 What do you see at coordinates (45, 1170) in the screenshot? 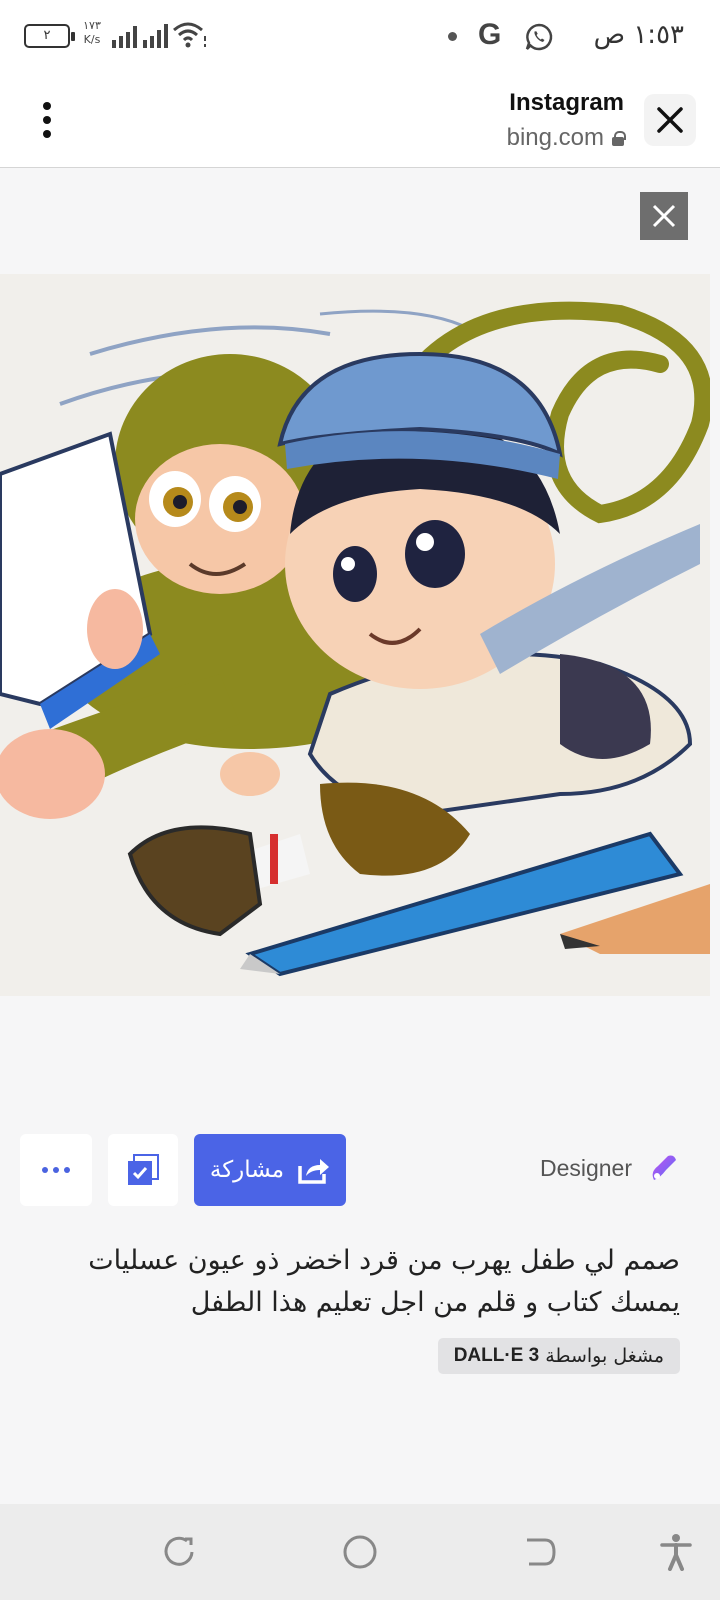
I see `more-horizontal-icon` at bounding box center [45, 1170].